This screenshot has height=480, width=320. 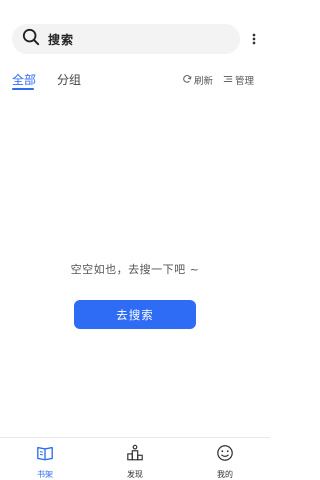 I want to click on bottom-navigation: 书架 发现 我的, so click(x=135, y=458).